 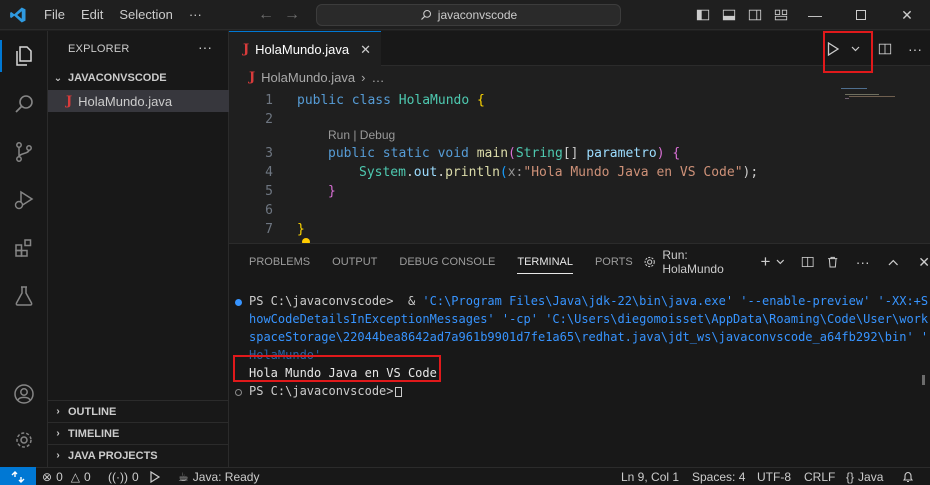 I want to click on breadcrumb-file: HolaMundo.java, so click(x=308, y=77).